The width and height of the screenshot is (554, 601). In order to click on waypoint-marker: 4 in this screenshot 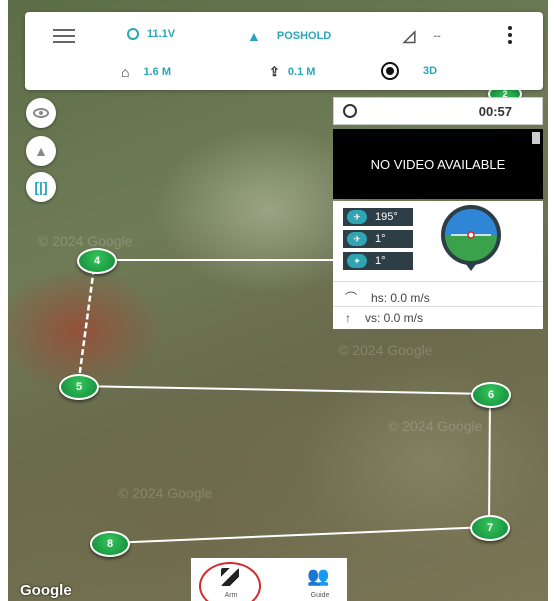, I will do `click(97, 261)`.